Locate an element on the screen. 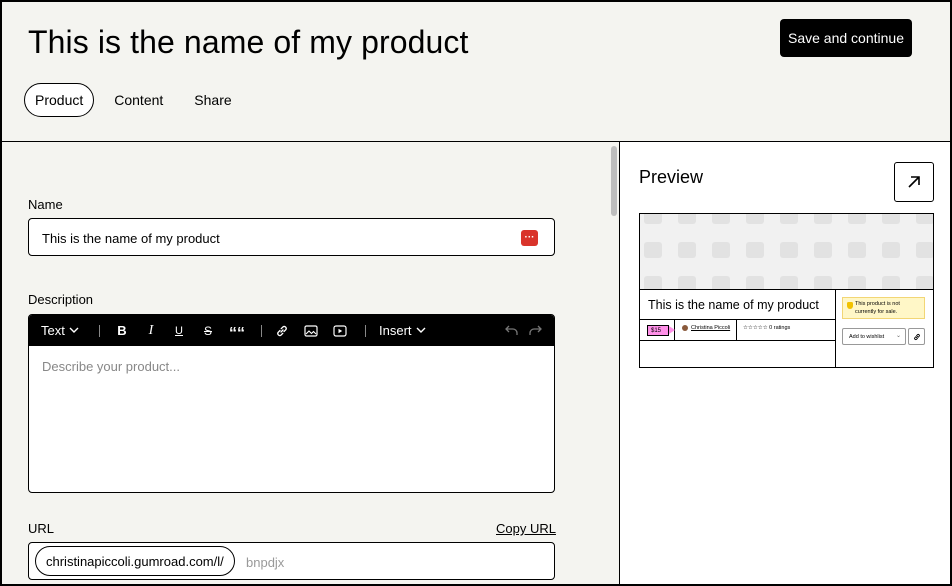 The height and width of the screenshot is (586, 952). description-label: Description is located at coordinates (61, 299).